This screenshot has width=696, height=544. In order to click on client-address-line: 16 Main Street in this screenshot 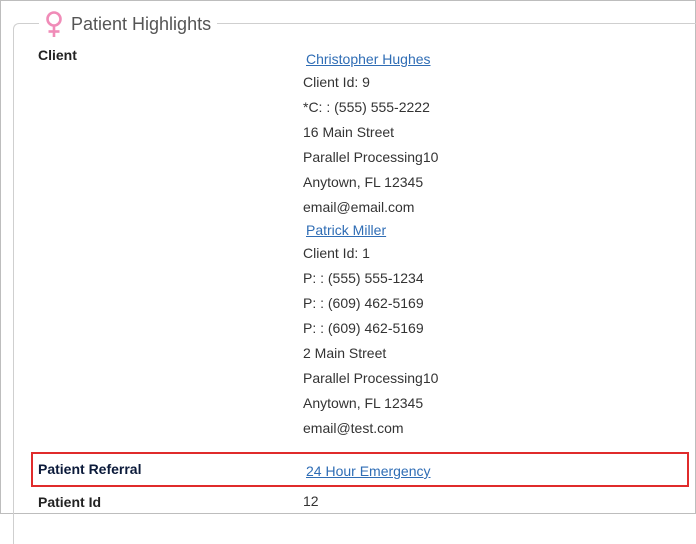, I will do `click(349, 132)`.